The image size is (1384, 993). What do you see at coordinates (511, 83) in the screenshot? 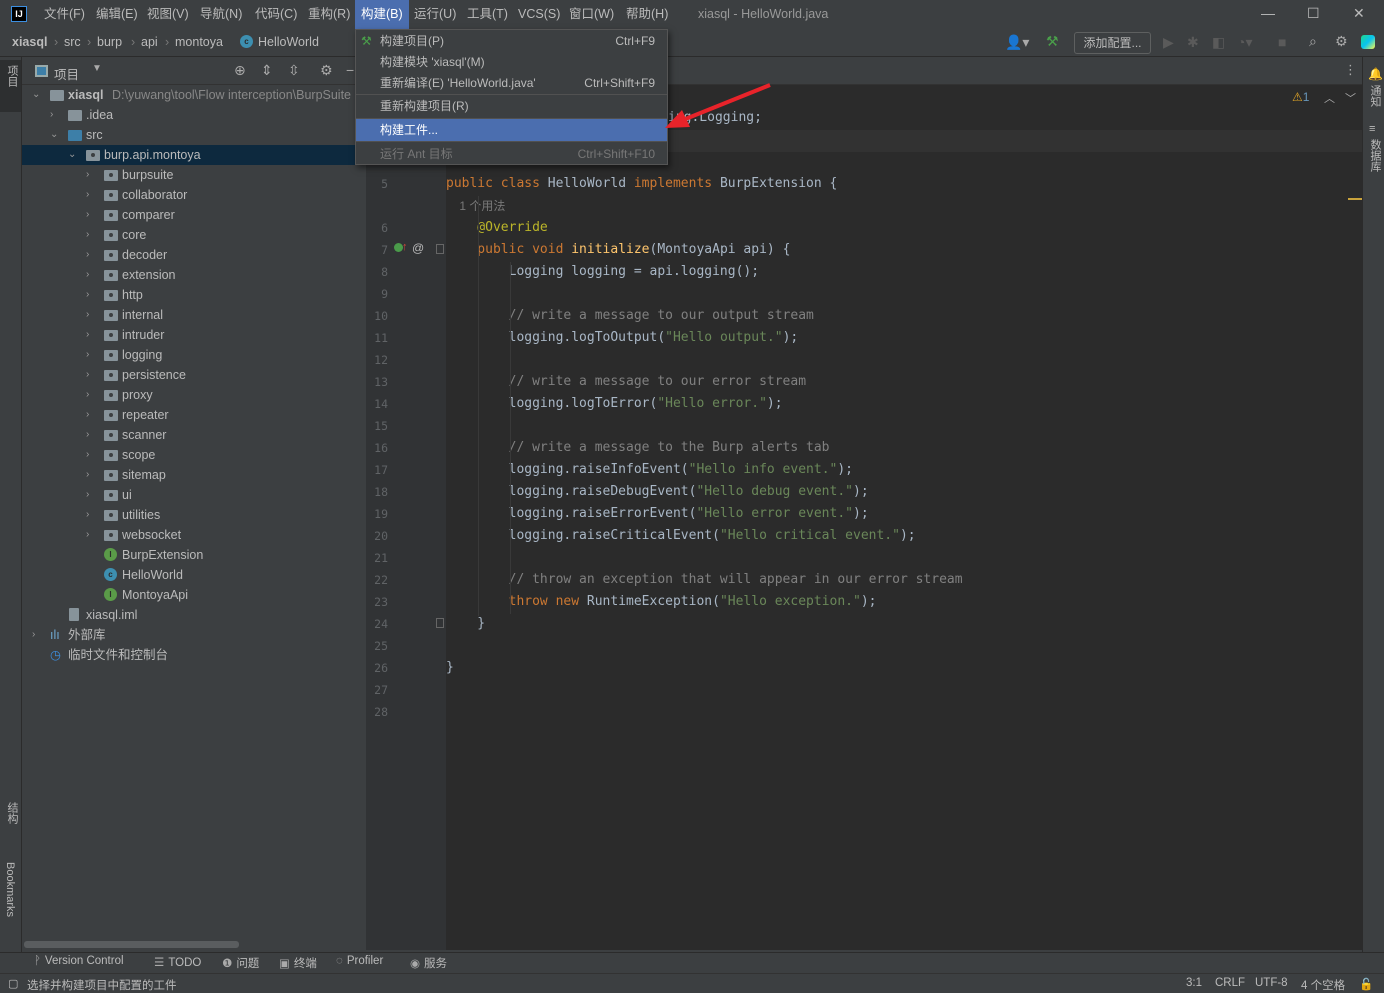
I see `build-menu-item: 重新编译(E) 'HelloWorld.java' Ctrl+Shift+F9` at bounding box center [511, 83].